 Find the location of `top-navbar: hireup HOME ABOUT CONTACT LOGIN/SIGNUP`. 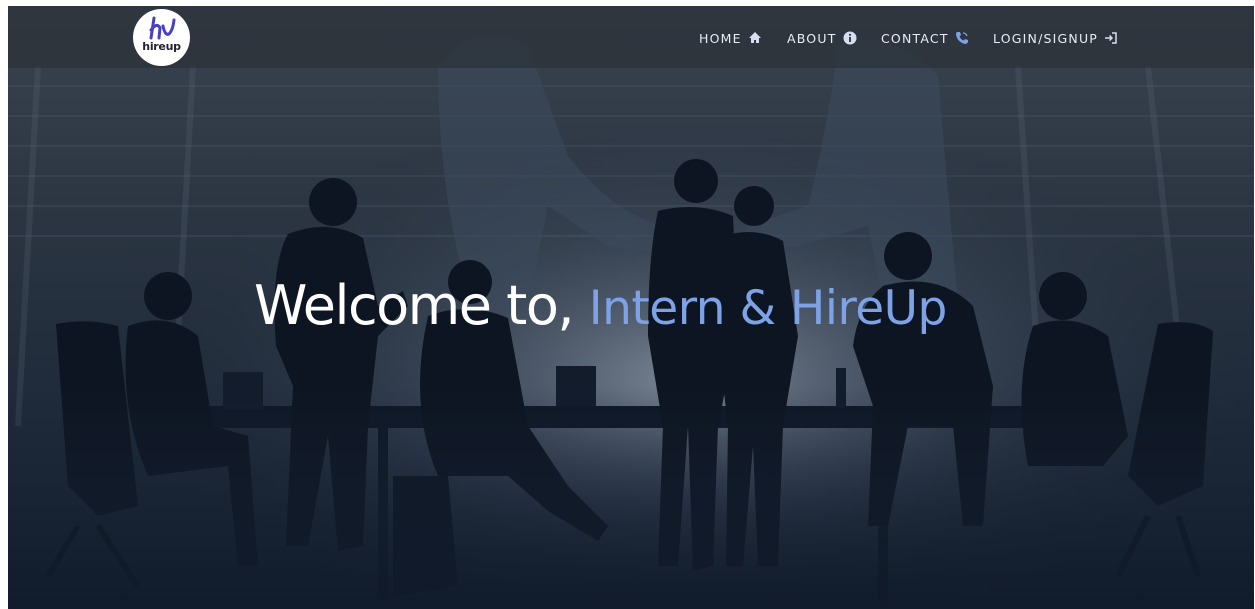

top-navbar: hireup HOME ABOUT CONTACT LOGIN/SIGNUP is located at coordinates (631, 37).